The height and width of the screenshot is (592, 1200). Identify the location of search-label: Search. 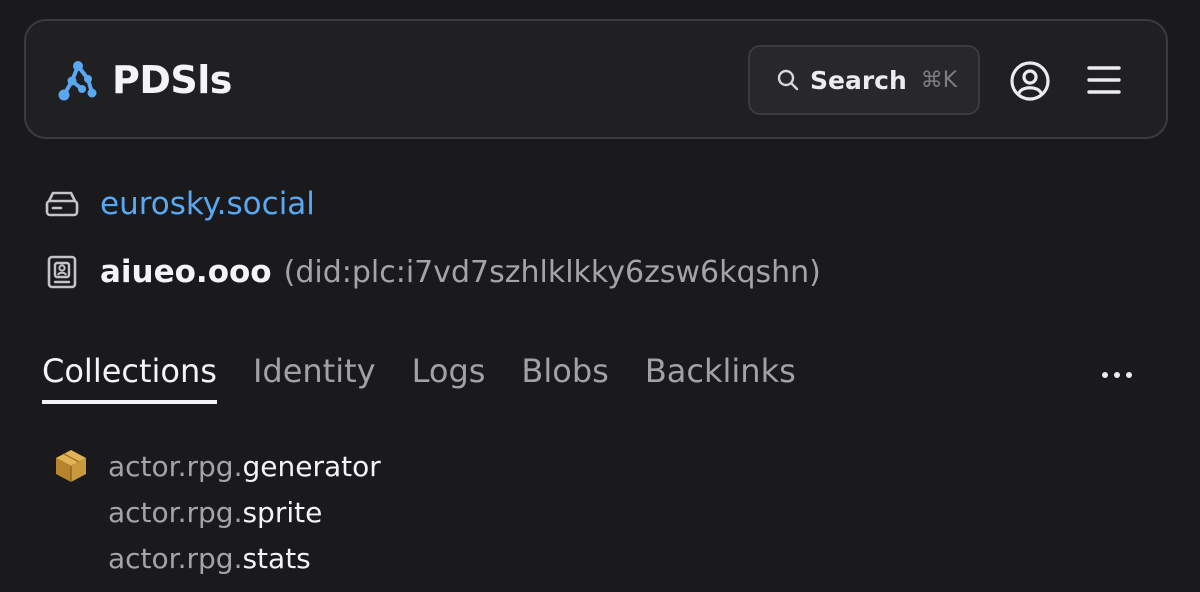
(858, 80).